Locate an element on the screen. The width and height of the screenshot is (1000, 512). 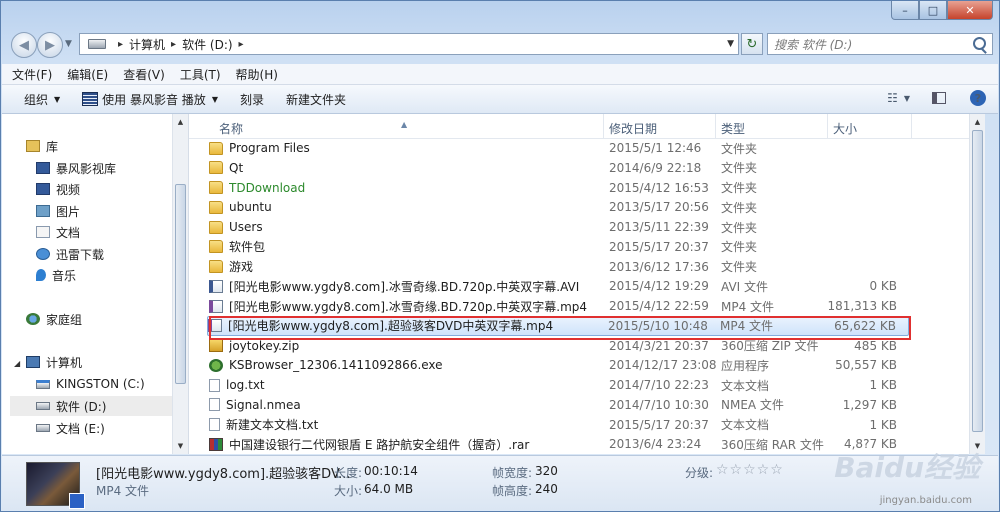
nav-library-item: 图片 is located at coordinates (58, 211).